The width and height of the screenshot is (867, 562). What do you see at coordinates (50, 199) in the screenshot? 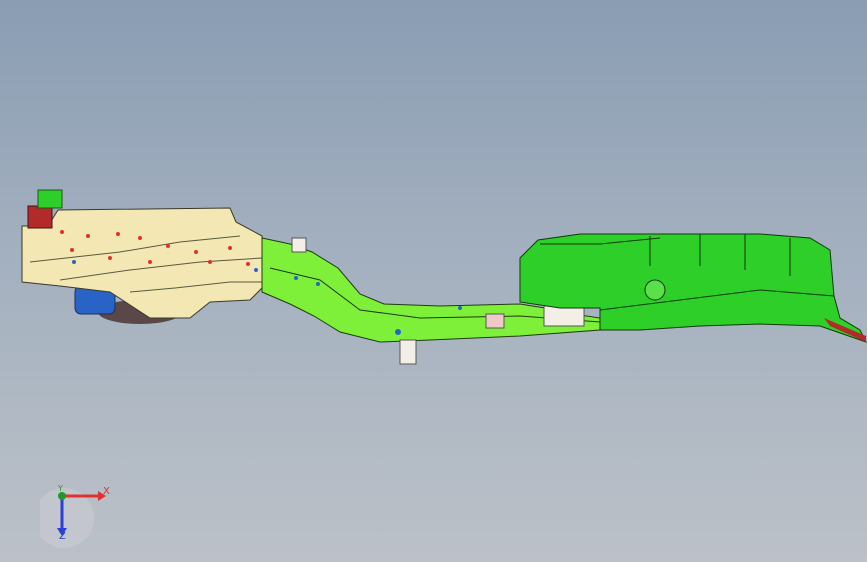
I see `front-green-tab` at bounding box center [50, 199].